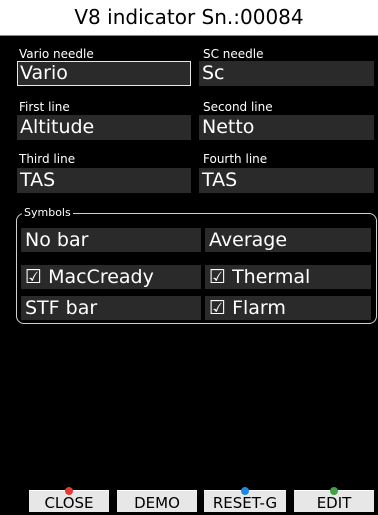 The image size is (378, 515). I want to click on reset-g-button: RESET-G, so click(245, 499).